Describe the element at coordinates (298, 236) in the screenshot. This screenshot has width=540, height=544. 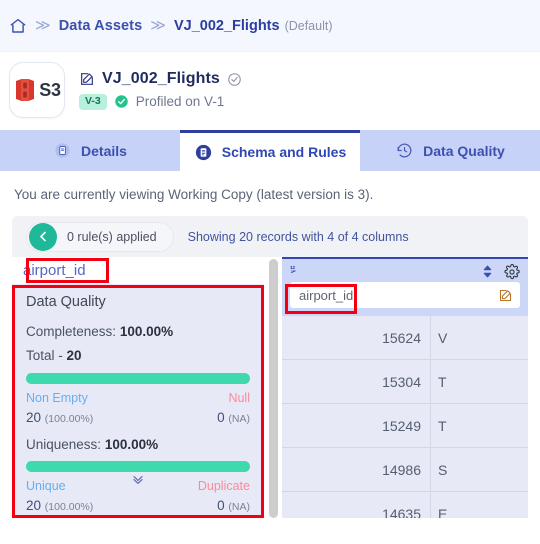
I see `showing-records-label: Showing 20 records with 4 of 4 columns` at that location.